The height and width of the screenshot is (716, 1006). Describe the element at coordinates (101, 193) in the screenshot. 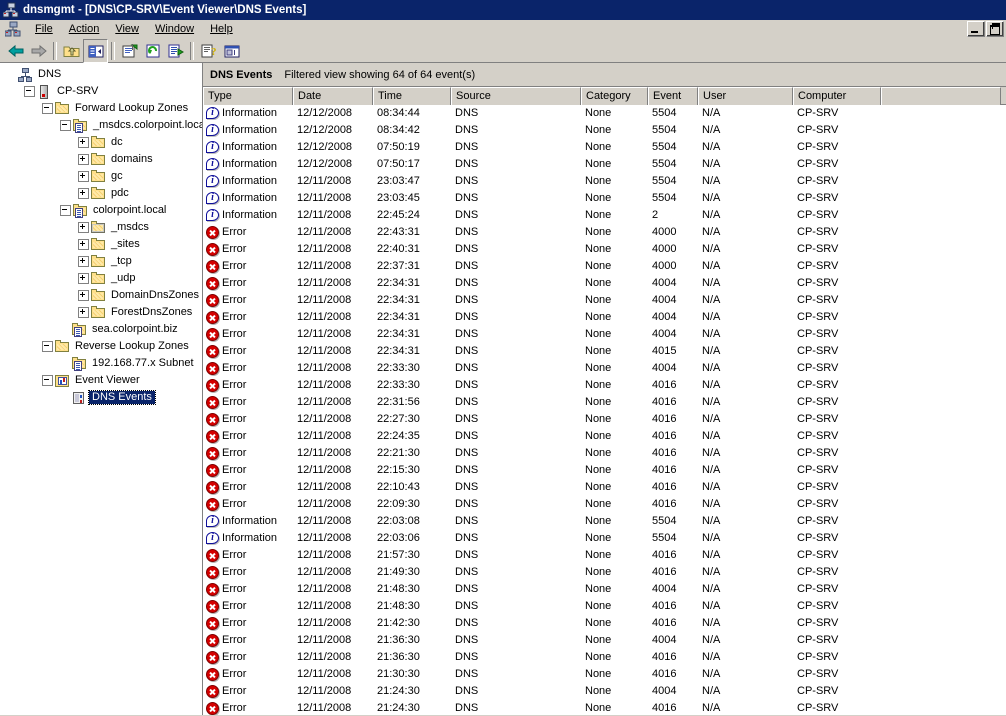

I see `tree-node-pdc: pdc` at that location.